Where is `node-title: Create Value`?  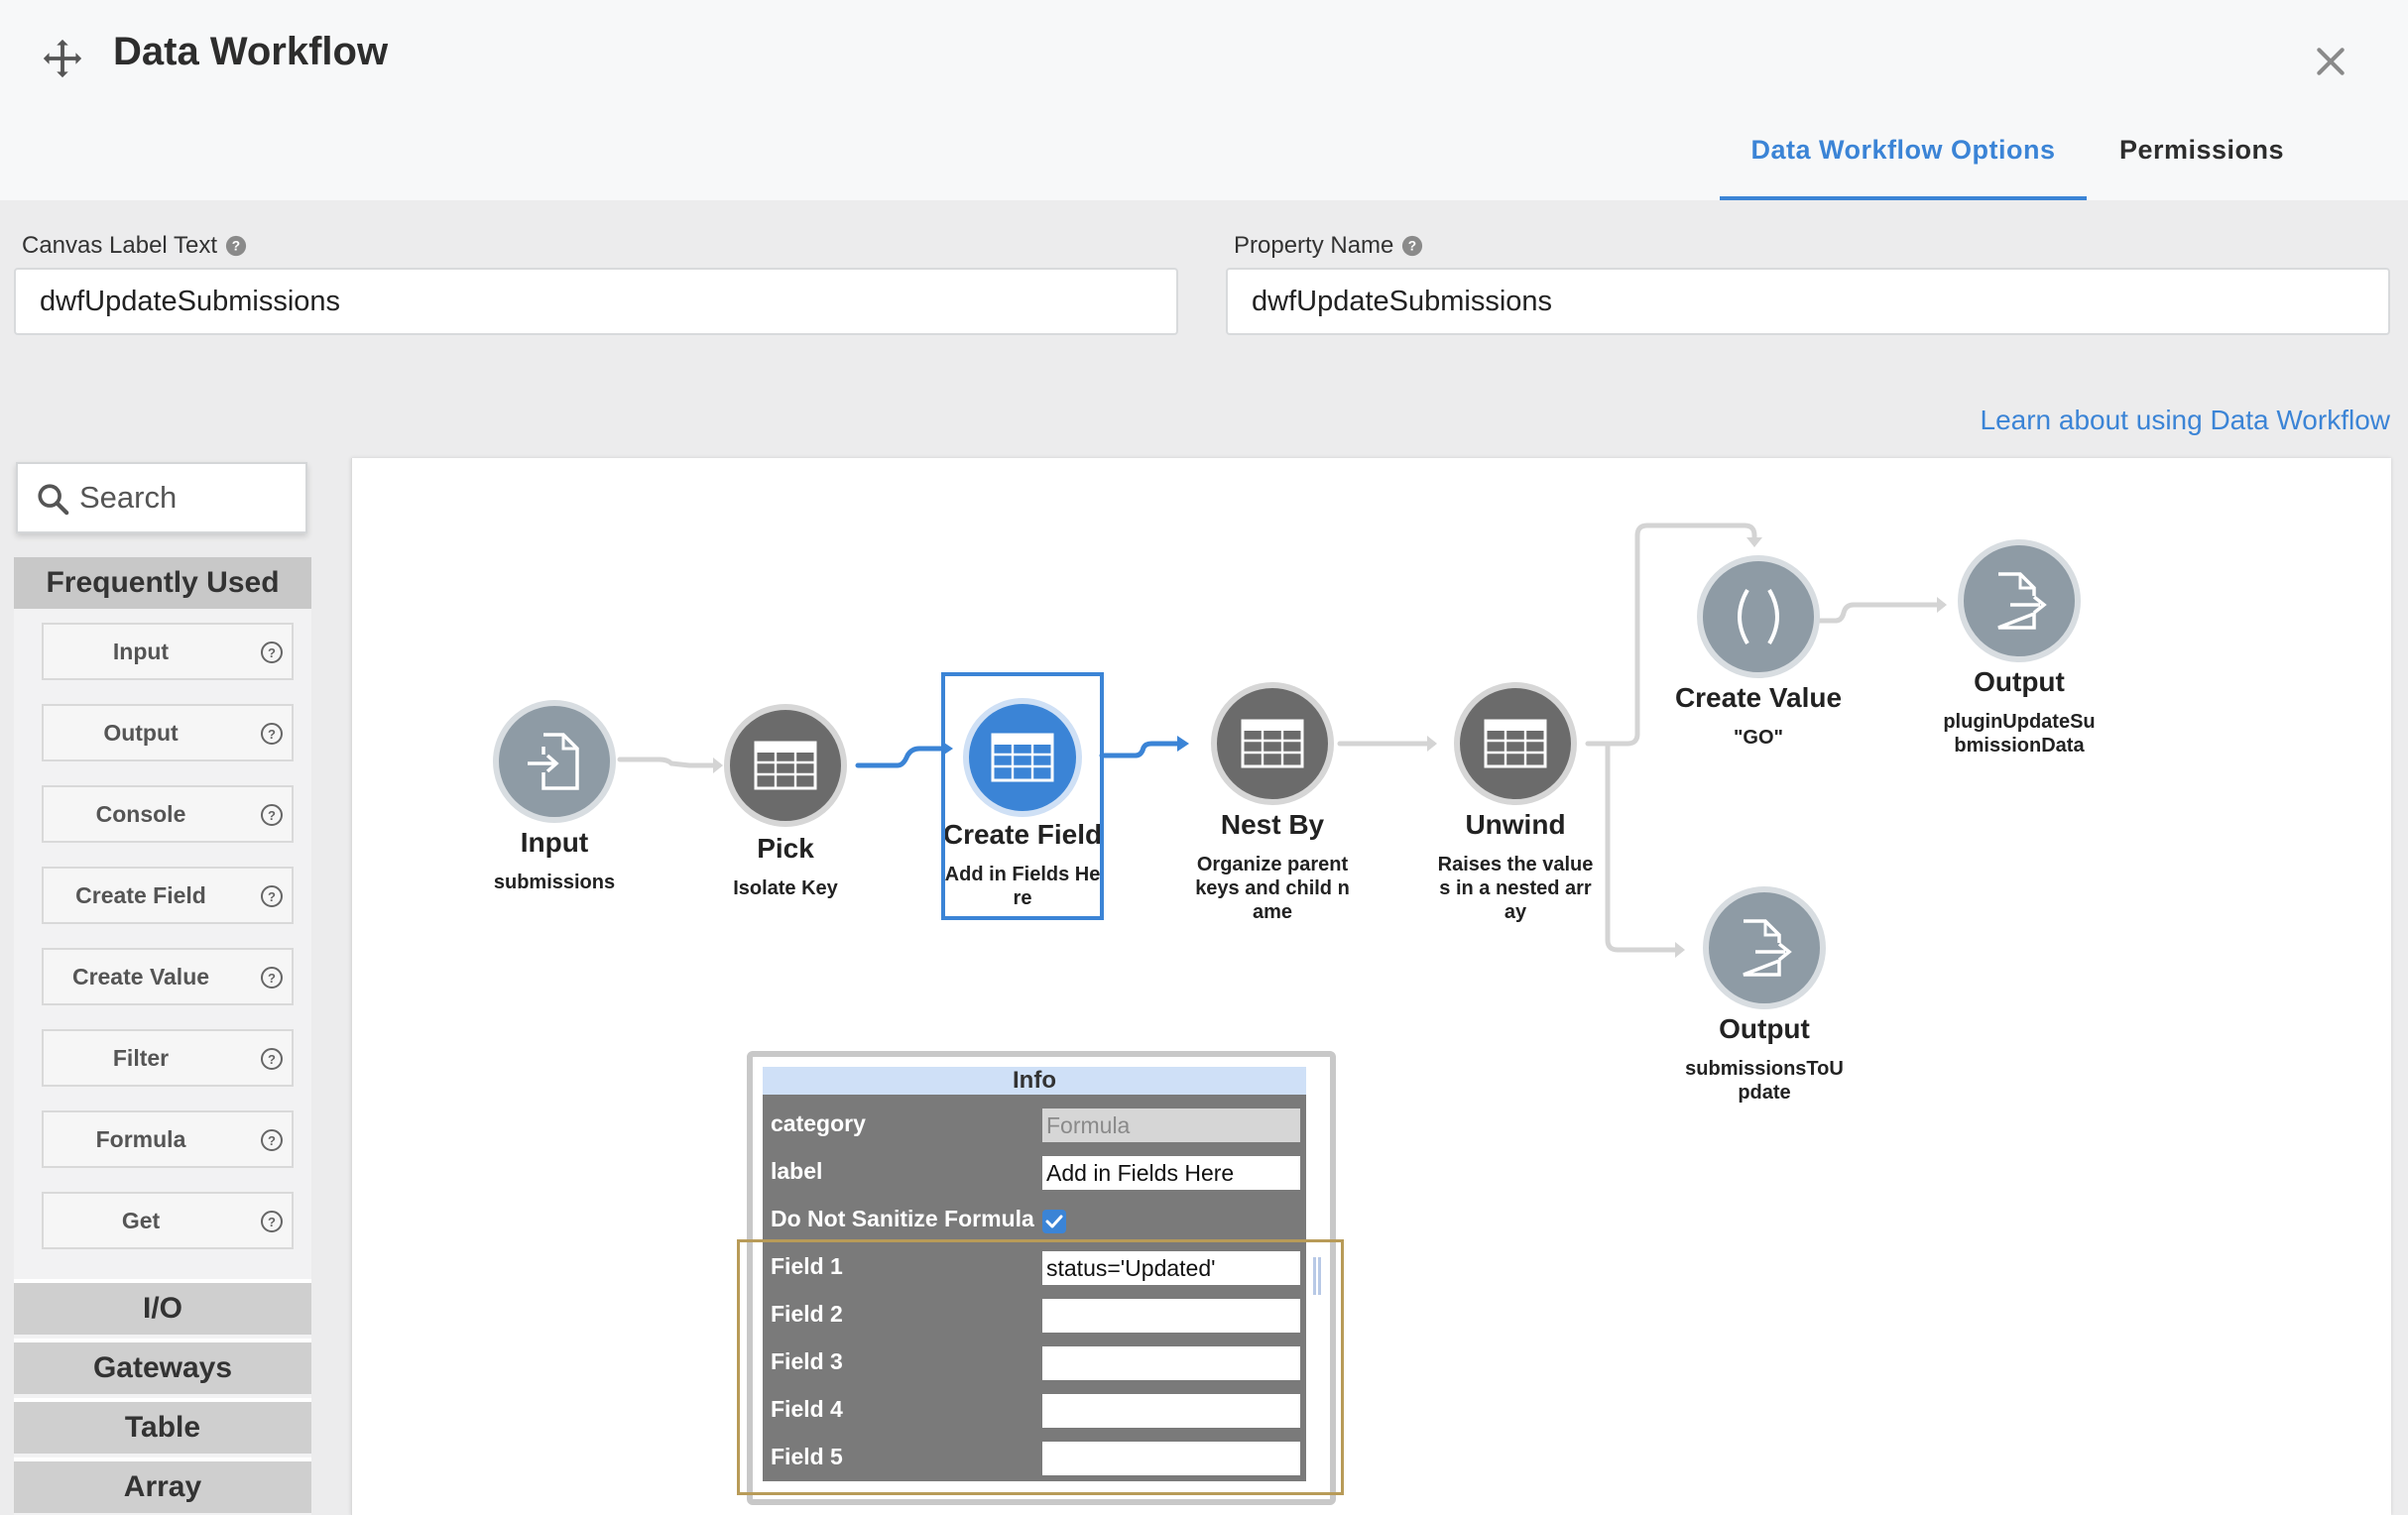 node-title: Create Value is located at coordinates (1759, 698).